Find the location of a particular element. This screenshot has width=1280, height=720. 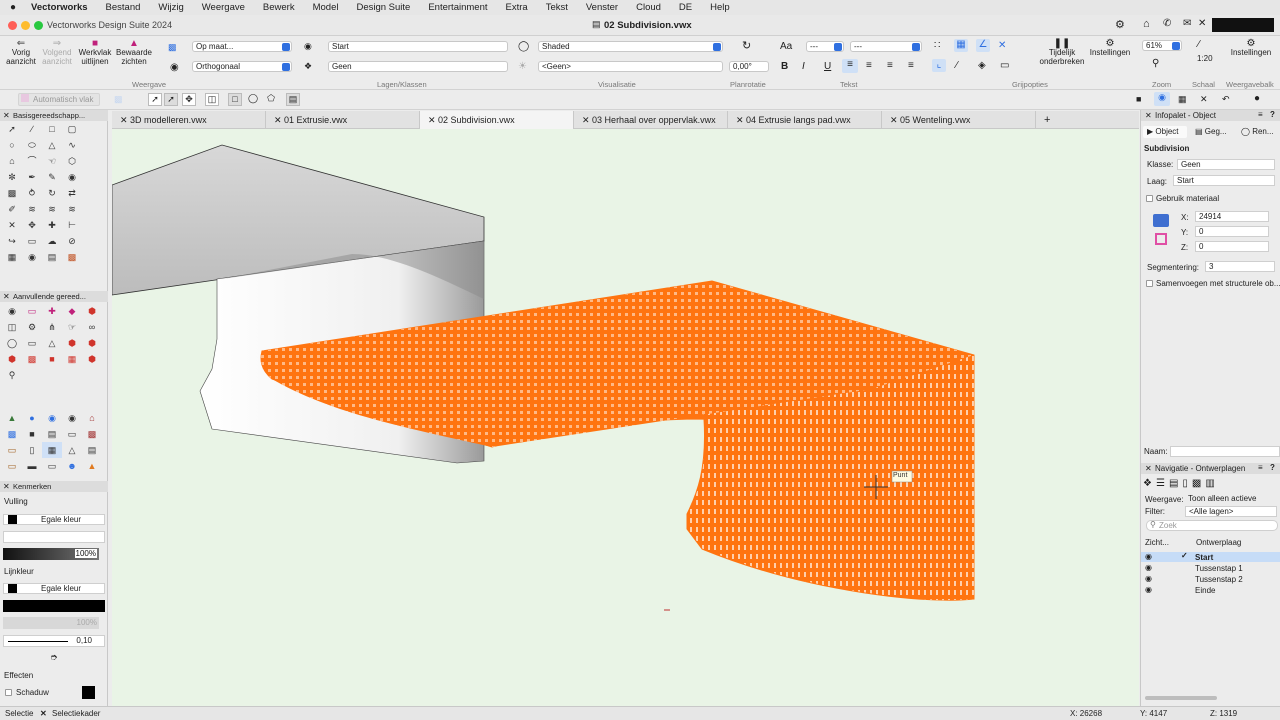

x-field: 24914 is located at coordinates (1232, 216).